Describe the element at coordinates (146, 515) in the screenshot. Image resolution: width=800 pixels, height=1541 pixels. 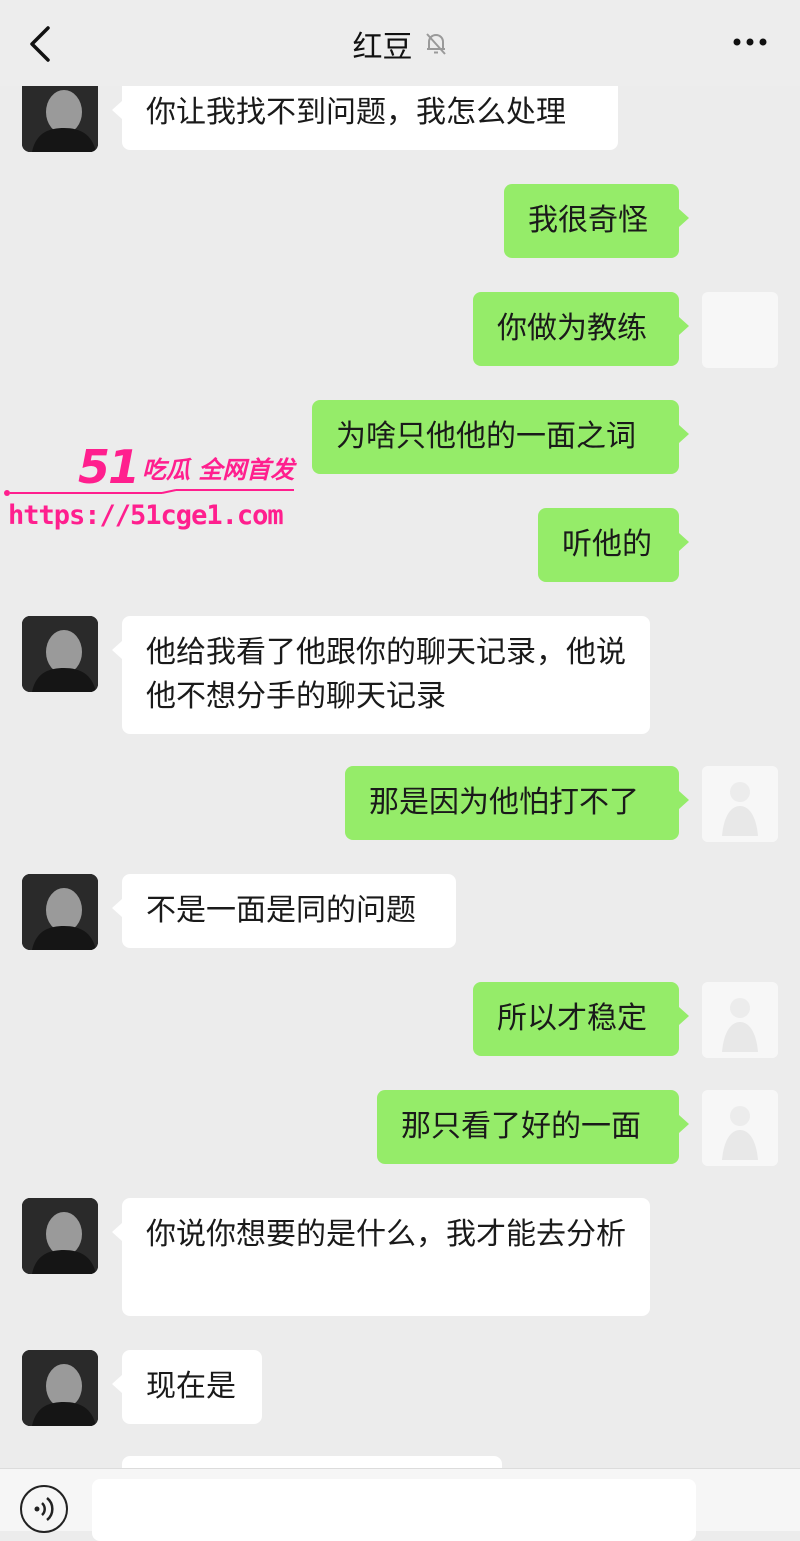
I see `watermark-url: https://51cge1.com` at that location.